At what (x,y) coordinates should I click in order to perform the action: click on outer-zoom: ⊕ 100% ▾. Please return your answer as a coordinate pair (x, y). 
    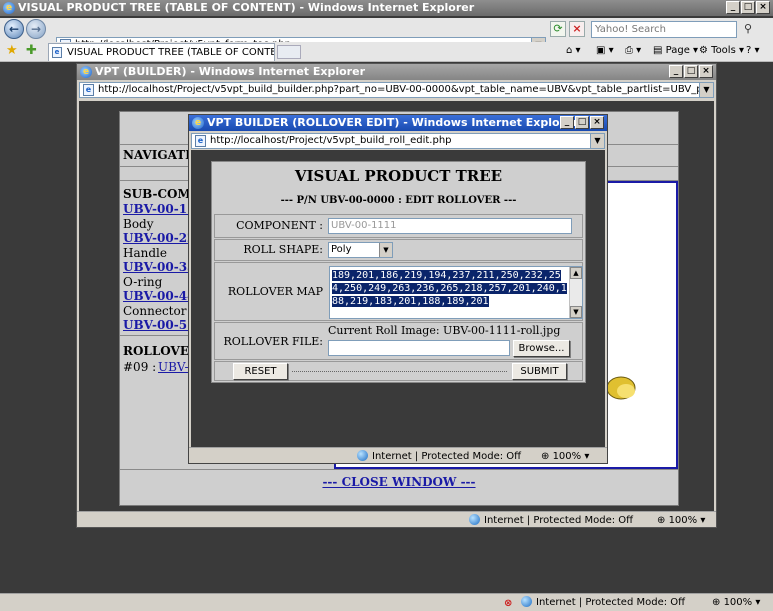
    Looking at the image, I should click on (736, 602).